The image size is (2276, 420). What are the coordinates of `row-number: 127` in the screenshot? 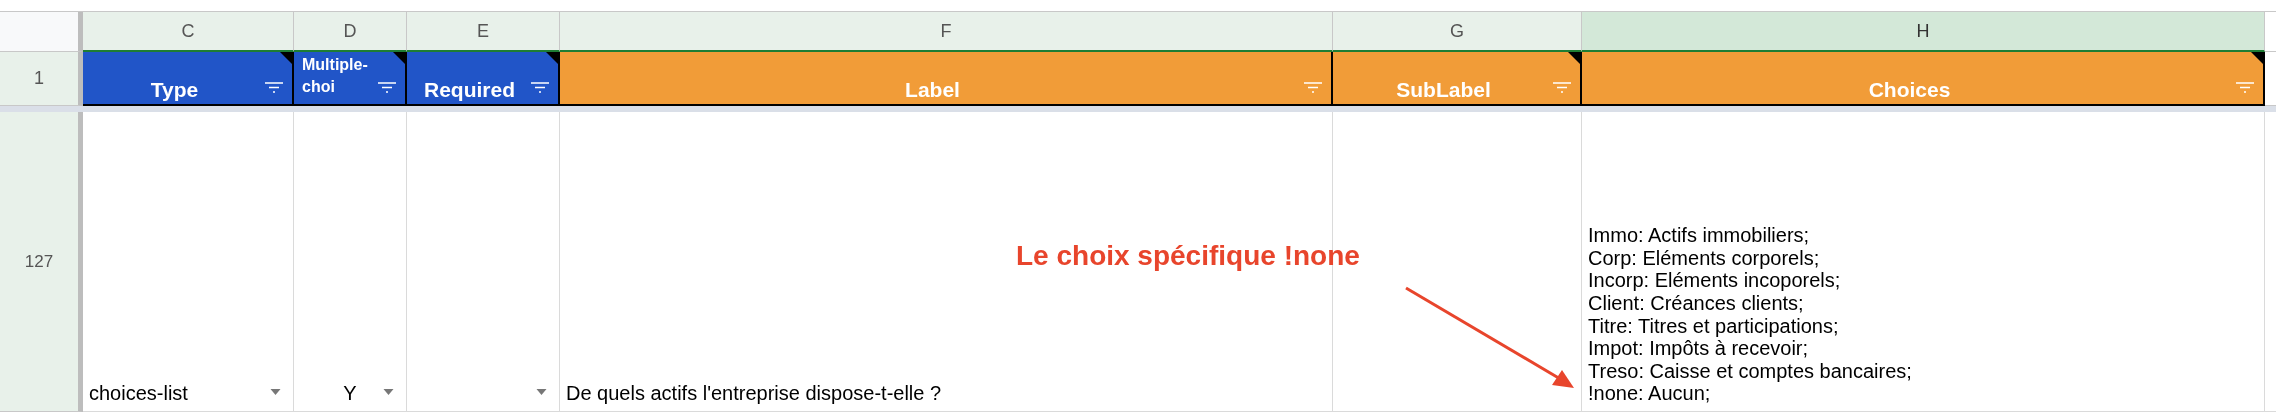 It's located at (41, 262).